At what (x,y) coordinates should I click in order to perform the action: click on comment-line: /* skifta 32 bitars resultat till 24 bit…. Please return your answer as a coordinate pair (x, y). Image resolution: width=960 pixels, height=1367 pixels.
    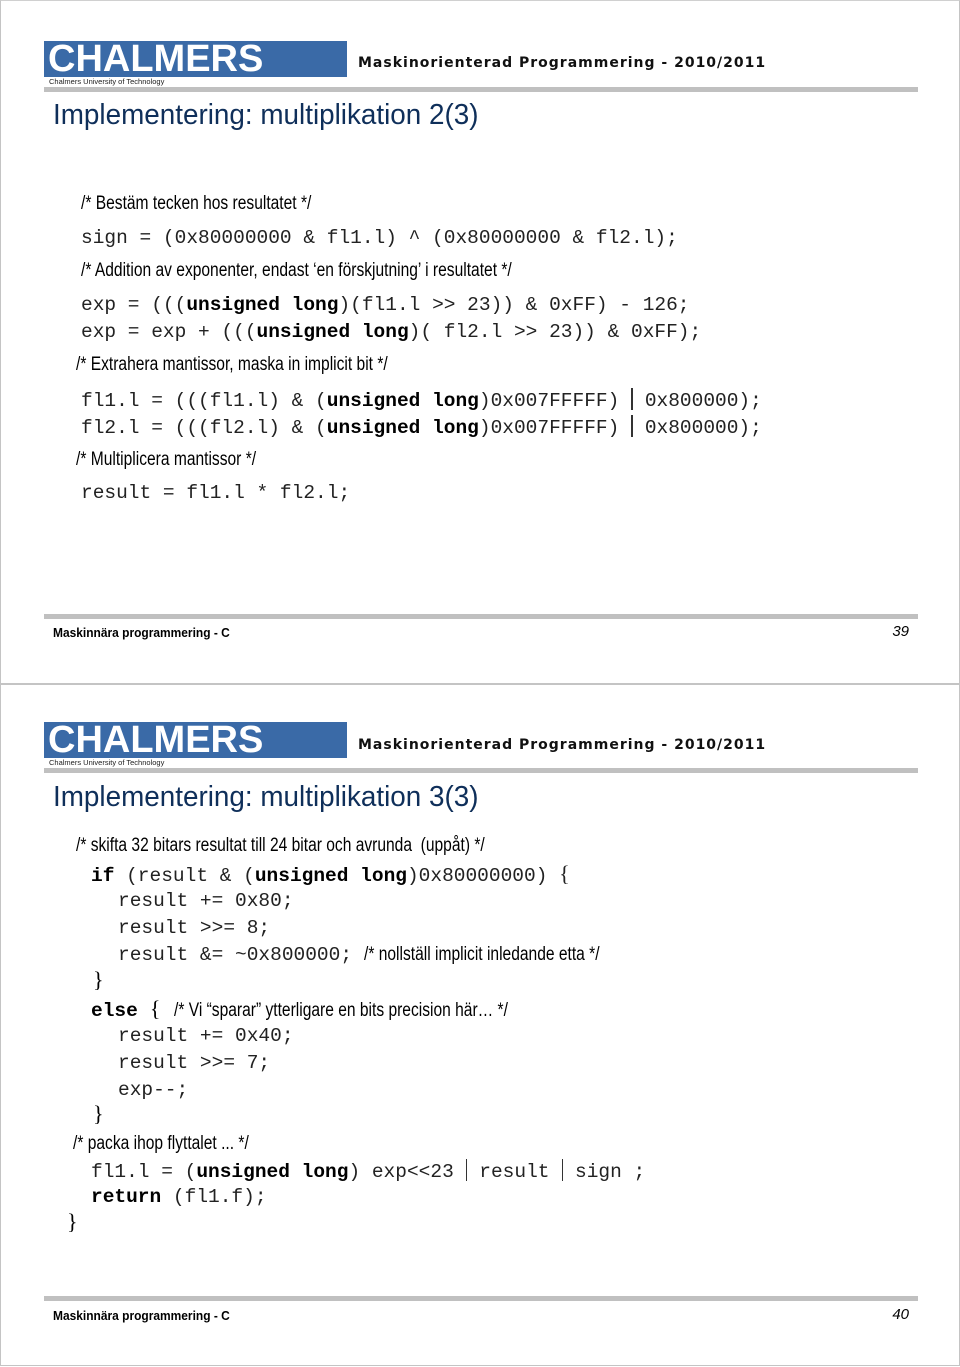
    Looking at the image, I should click on (280, 845).